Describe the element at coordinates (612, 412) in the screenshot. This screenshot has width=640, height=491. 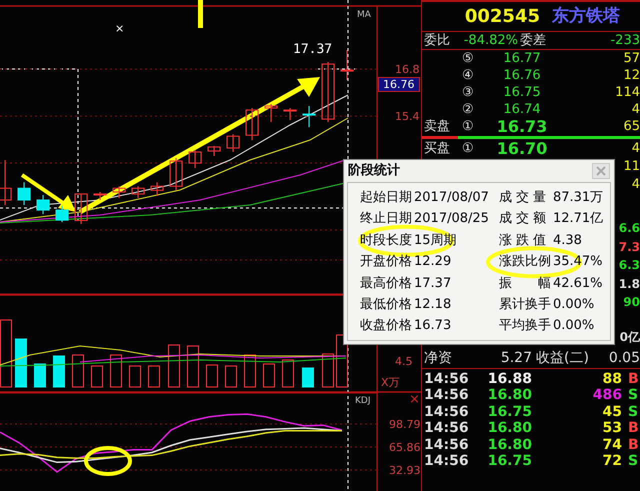
I see `tick-volume: 45` at that location.